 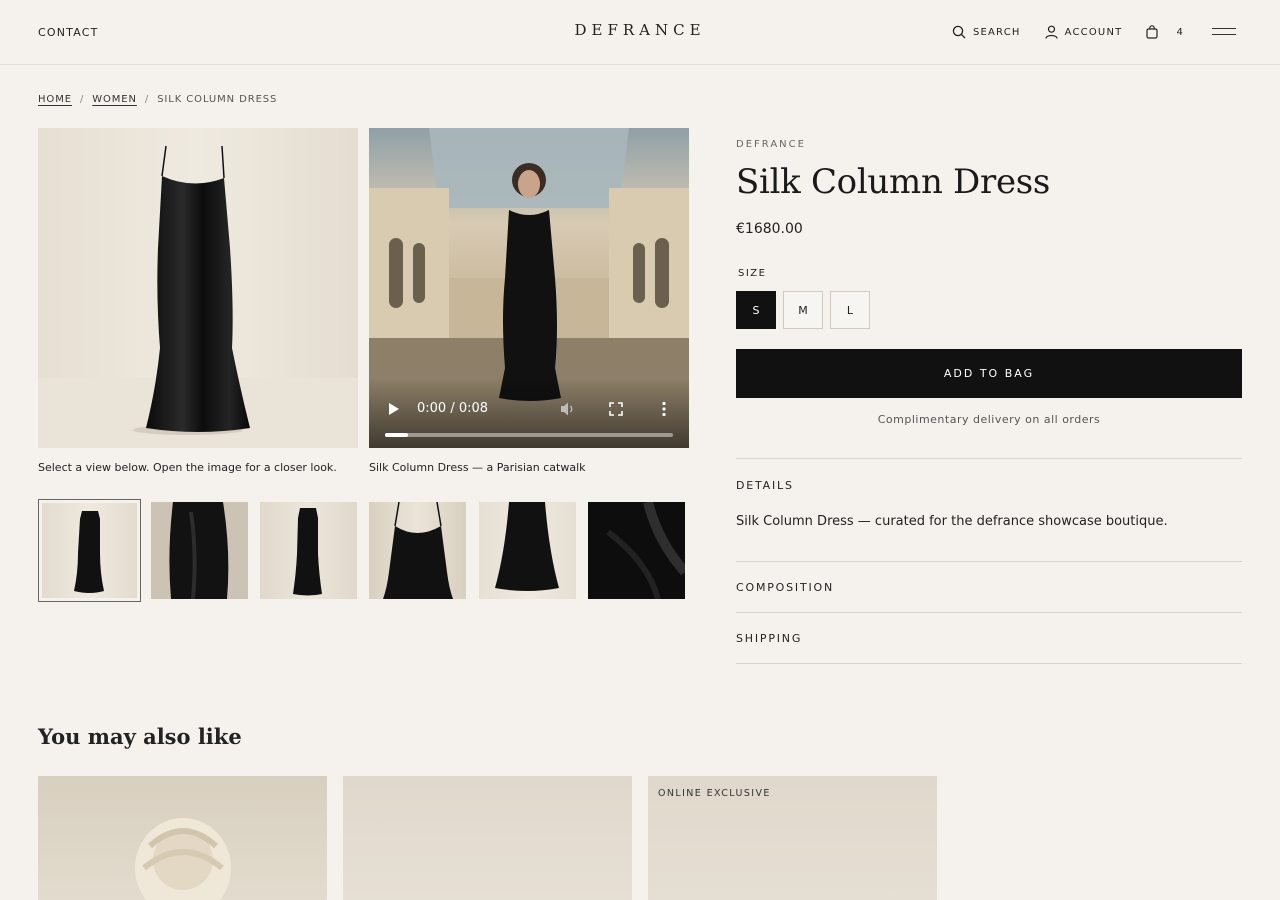 What do you see at coordinates (765, 485) in the screenshot?
I see `details-toggle: DETAILS` at bounding box center [765, 485].